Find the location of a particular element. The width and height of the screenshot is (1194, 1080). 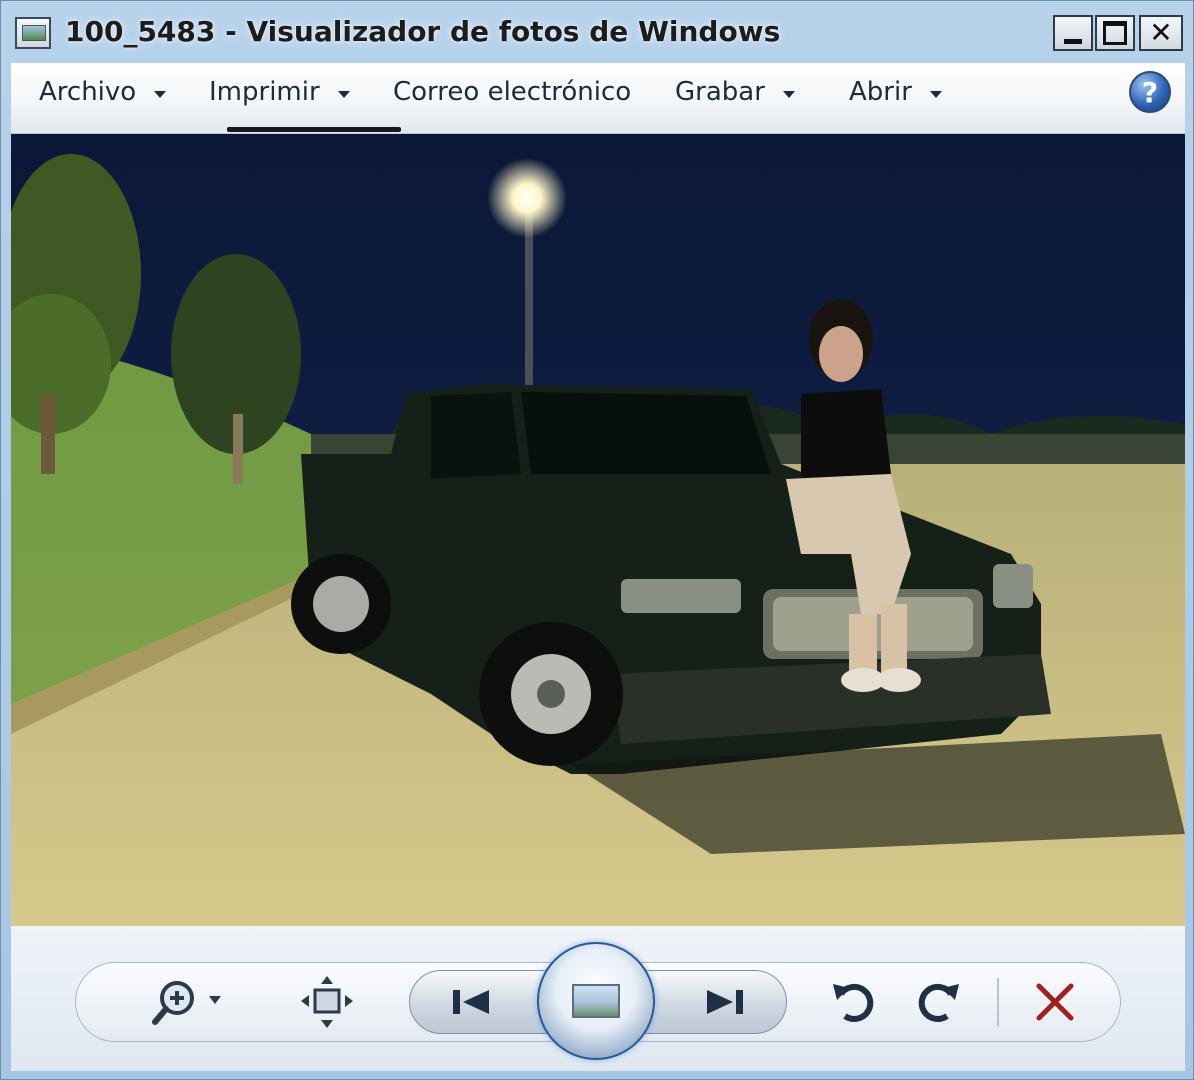

zoom-button is located at coordinates (189, 1002).